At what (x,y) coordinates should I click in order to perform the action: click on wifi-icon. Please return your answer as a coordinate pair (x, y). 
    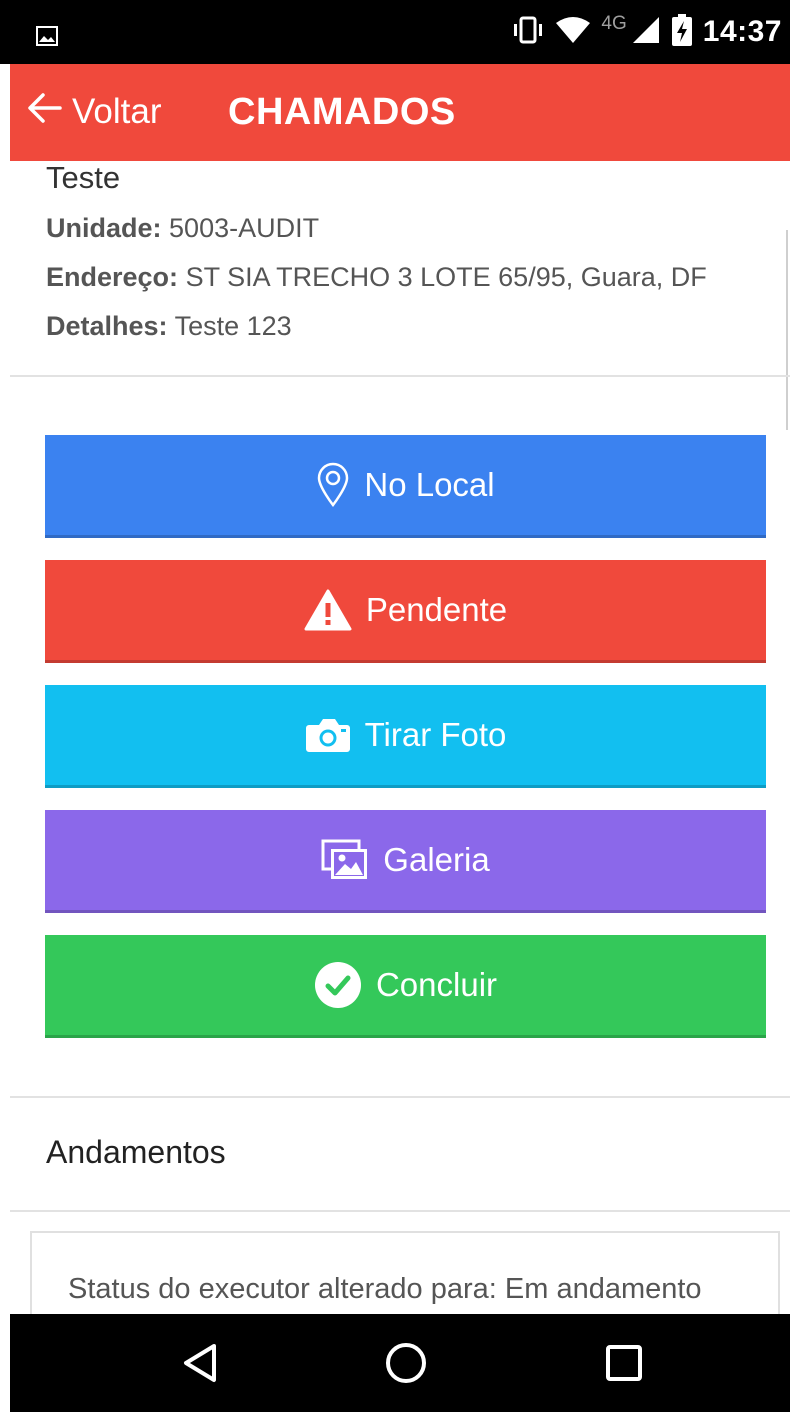
    Looking at the image, I should click on (573, 32).